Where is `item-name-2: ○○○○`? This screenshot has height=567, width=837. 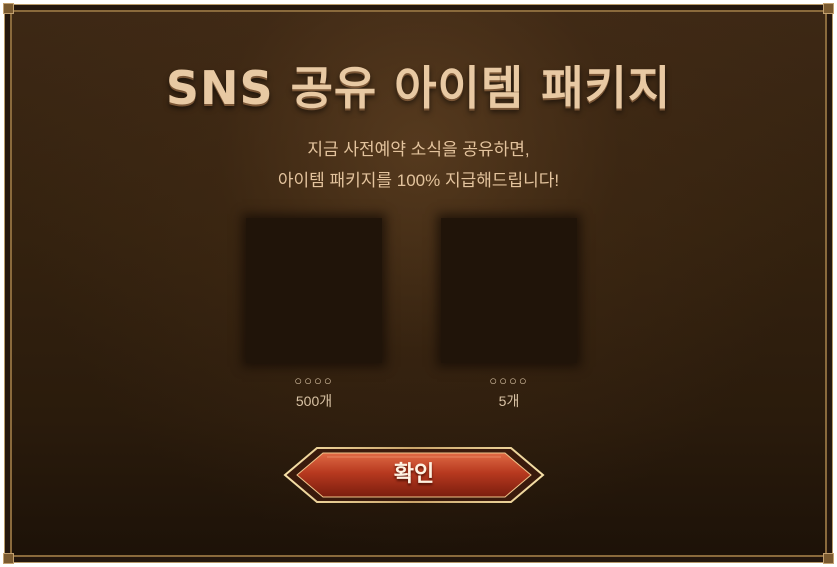
item-name-2: ○○○○ is located at coordinates (509, 380).